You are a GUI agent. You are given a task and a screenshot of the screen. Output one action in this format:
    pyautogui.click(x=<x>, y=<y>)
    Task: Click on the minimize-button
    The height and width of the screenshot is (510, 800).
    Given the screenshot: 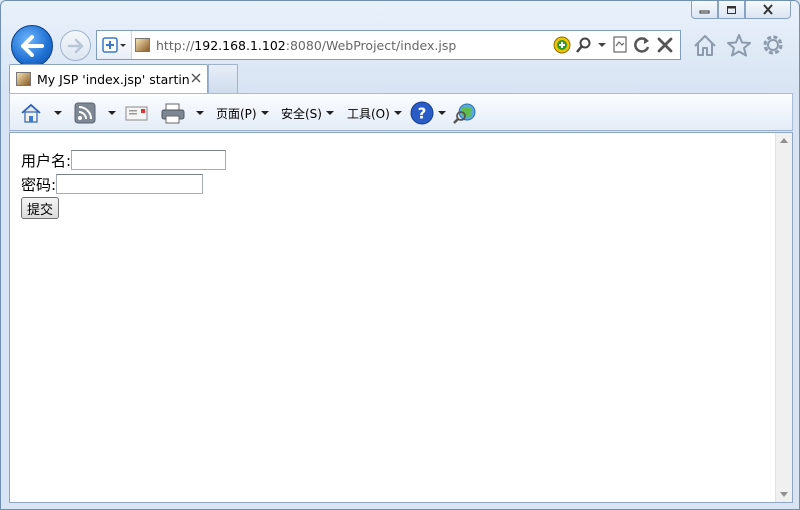 What is the action you would take?
    pyautogui.click(x=704, y=10)
    